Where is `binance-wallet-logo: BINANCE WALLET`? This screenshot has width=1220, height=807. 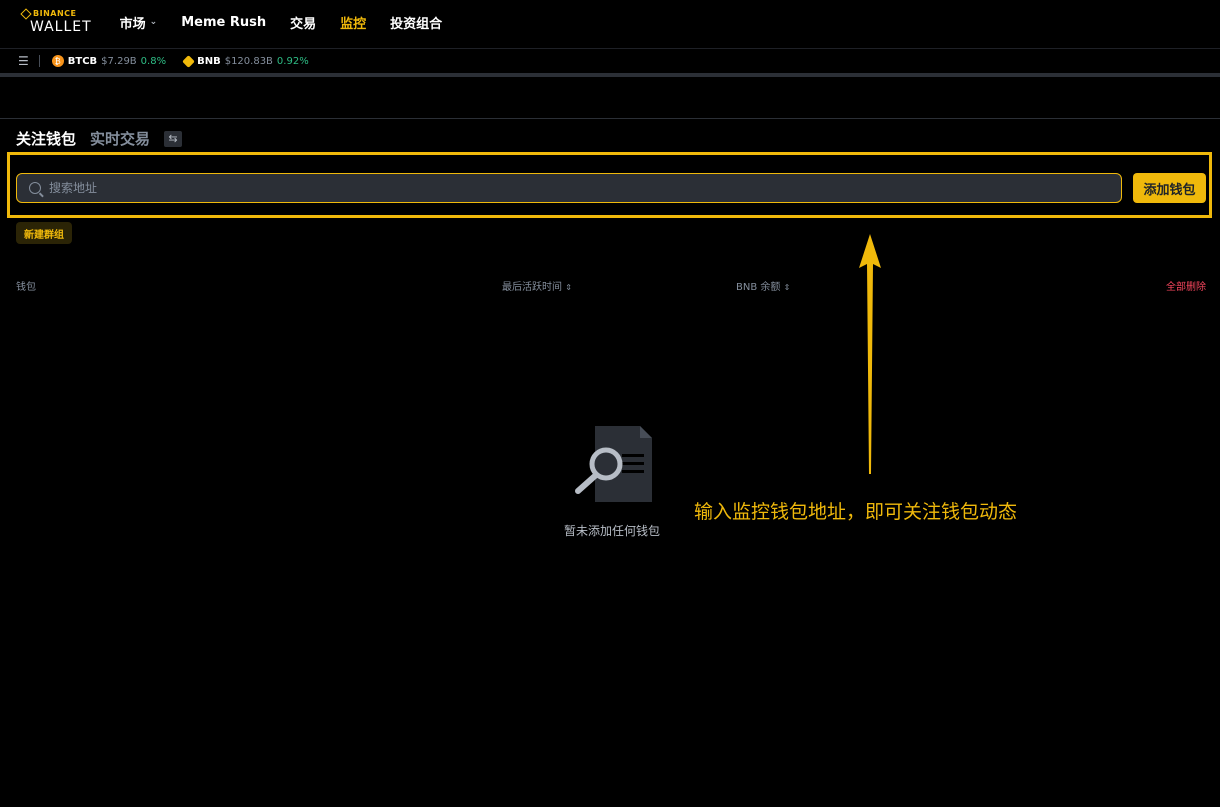
binance-wallet-logo: BINANCE WALLET is located at coordinates (56, 21).